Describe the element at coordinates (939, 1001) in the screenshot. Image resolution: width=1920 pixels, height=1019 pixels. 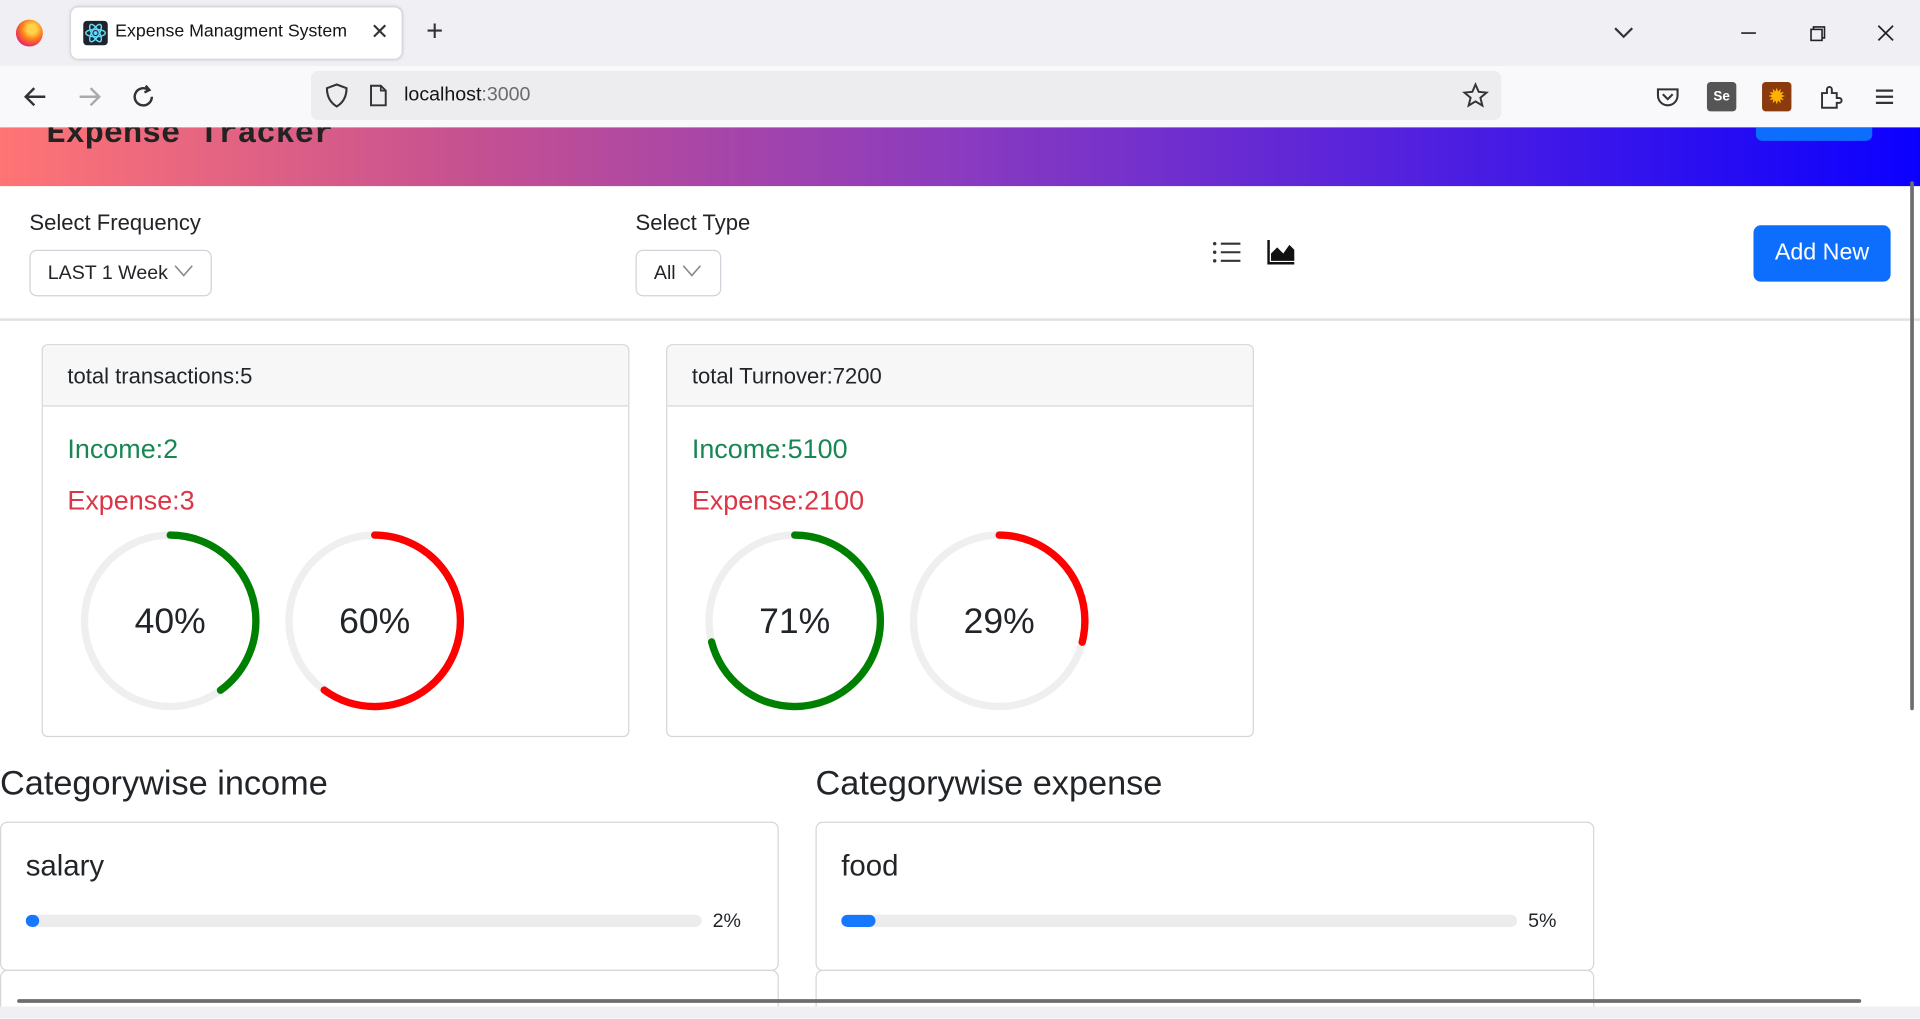
I see `horizontal-scrollbar` at that location.